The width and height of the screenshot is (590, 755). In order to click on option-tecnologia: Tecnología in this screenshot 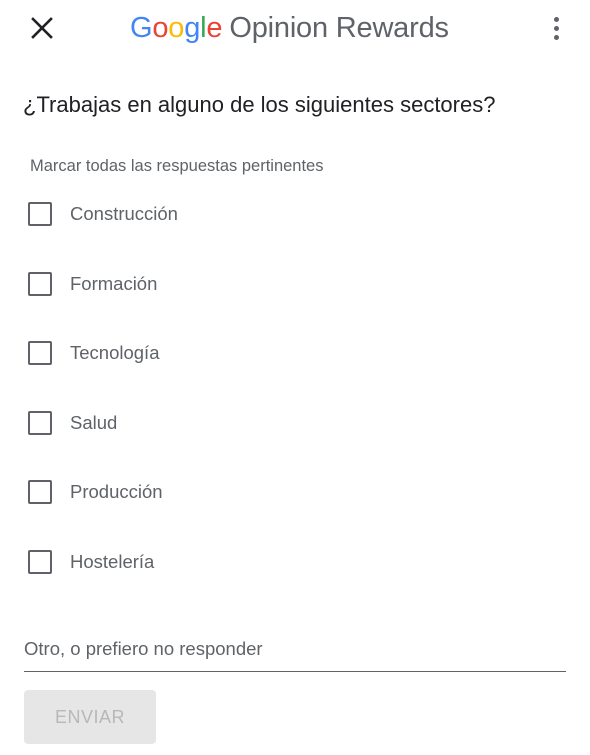, I will do `click(92, 353)`.